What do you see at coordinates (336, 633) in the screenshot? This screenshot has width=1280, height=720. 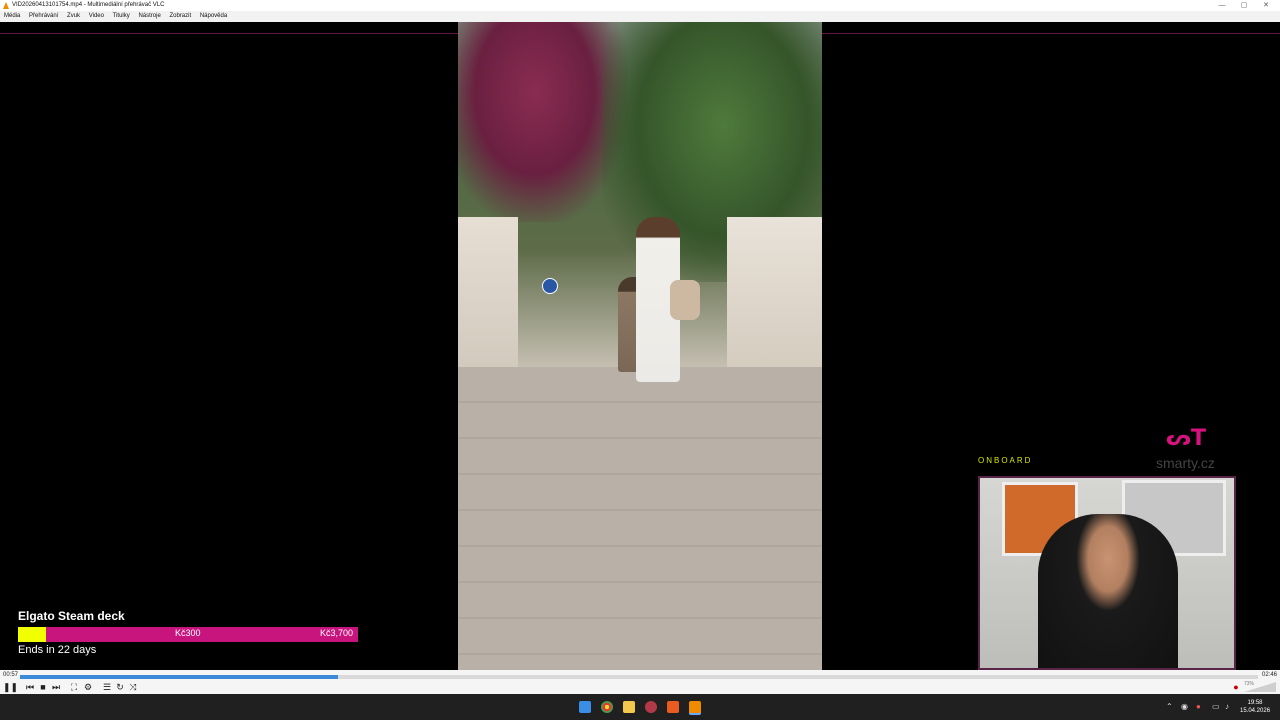 I see `donation-goal: Kč3,700` at bounding box center [336, 633].